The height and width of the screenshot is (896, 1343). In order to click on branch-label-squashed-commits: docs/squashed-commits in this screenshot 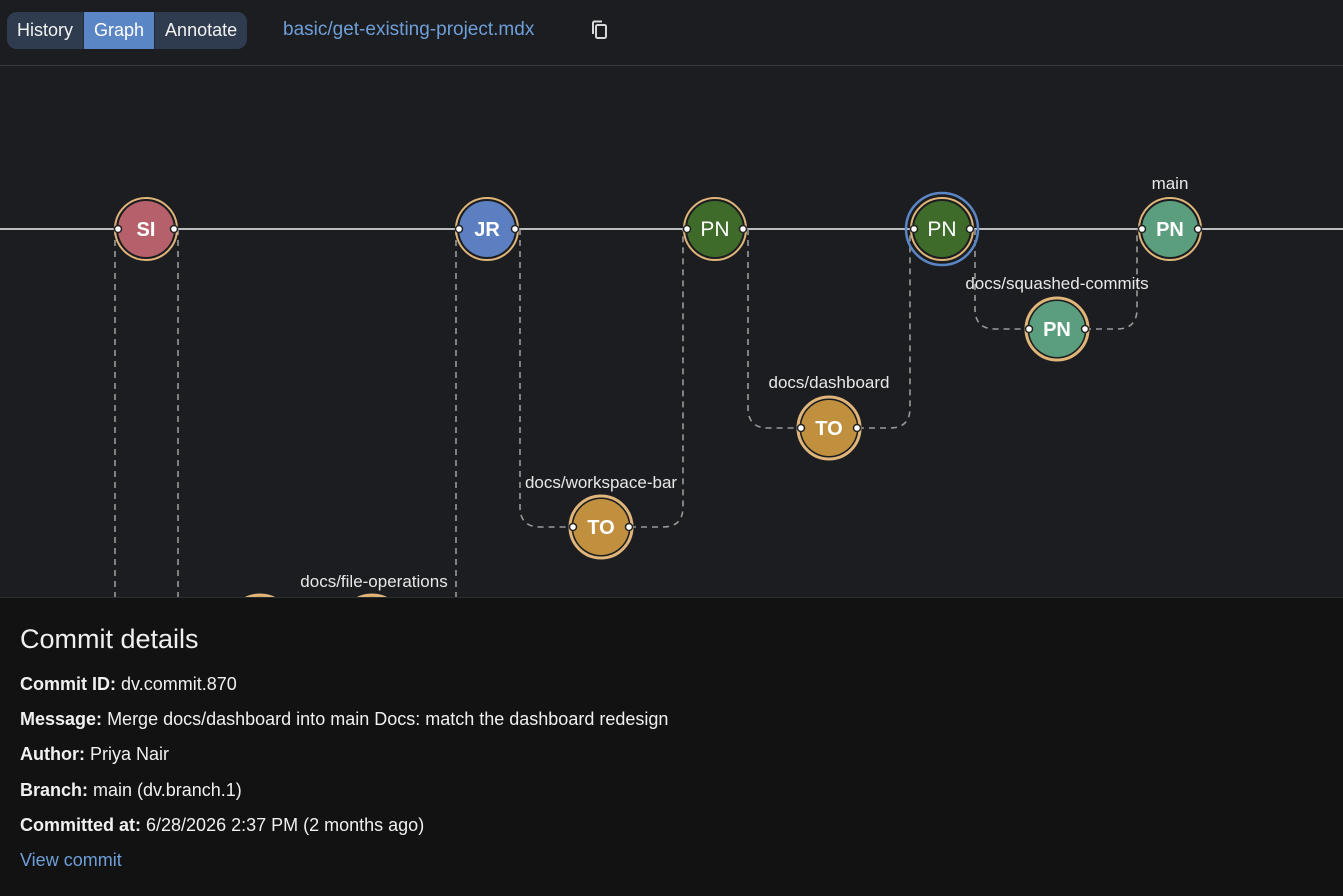, I will do `click(1056, 283)`.